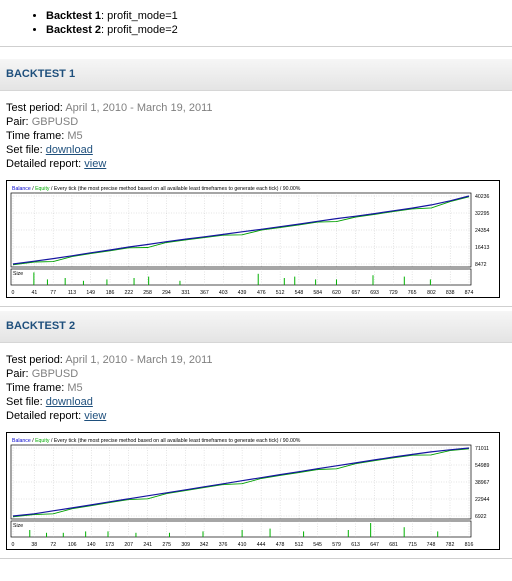  What do you see at coordinates (24, 150) in the screenshot?
I see `setfile-label: Set file:` at bounding box center [24, 150].